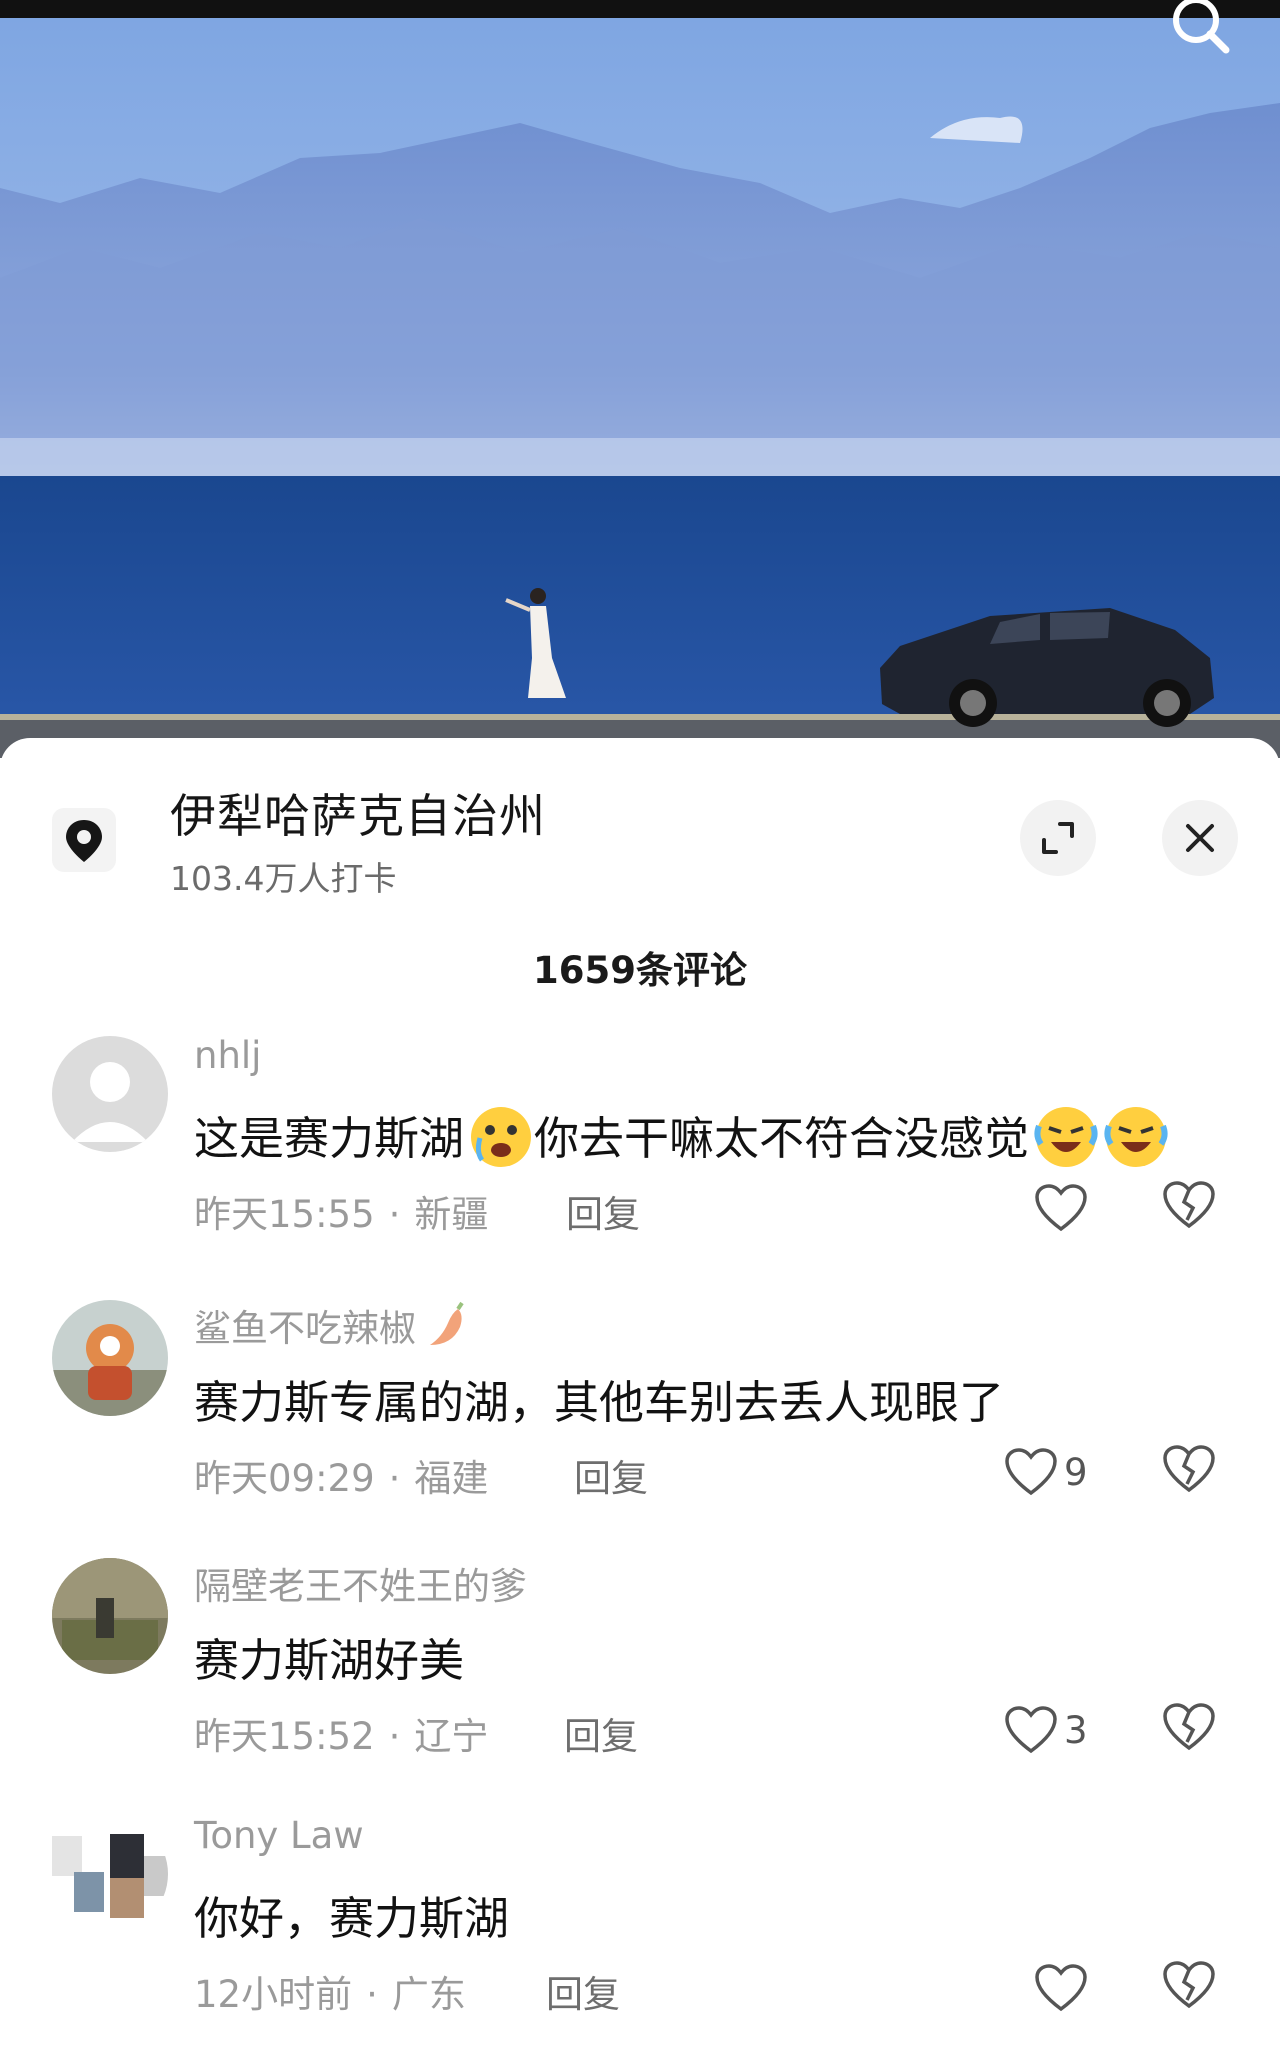  Describe the element at coordinates (782, 1138) in the screenshot. I see `comment-text-part: 你去干嘛太不符合没感觉` at that location.